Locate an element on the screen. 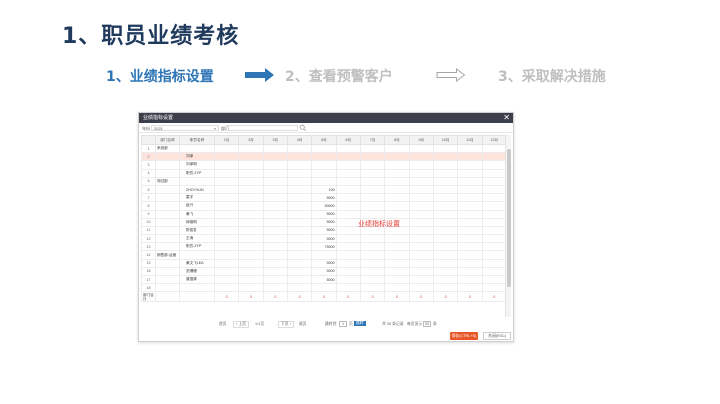 The height and width of the screenshot is (404, 720). last-page-link: 尾页 is located at coordinates (303, 324).